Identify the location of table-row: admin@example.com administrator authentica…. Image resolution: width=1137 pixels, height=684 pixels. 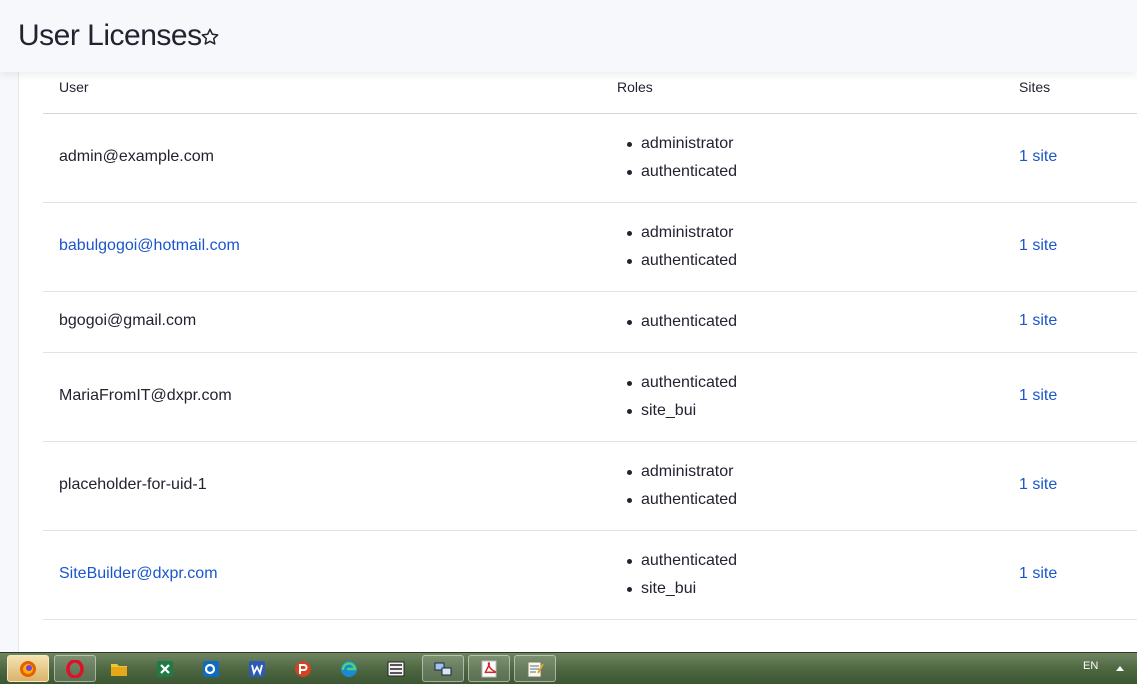
(590, 158).